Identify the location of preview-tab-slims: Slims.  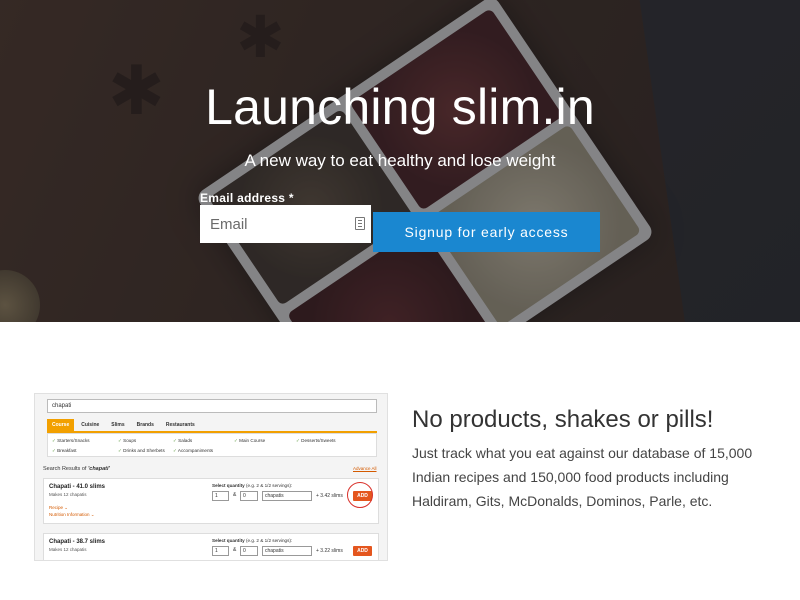
(118, 425).